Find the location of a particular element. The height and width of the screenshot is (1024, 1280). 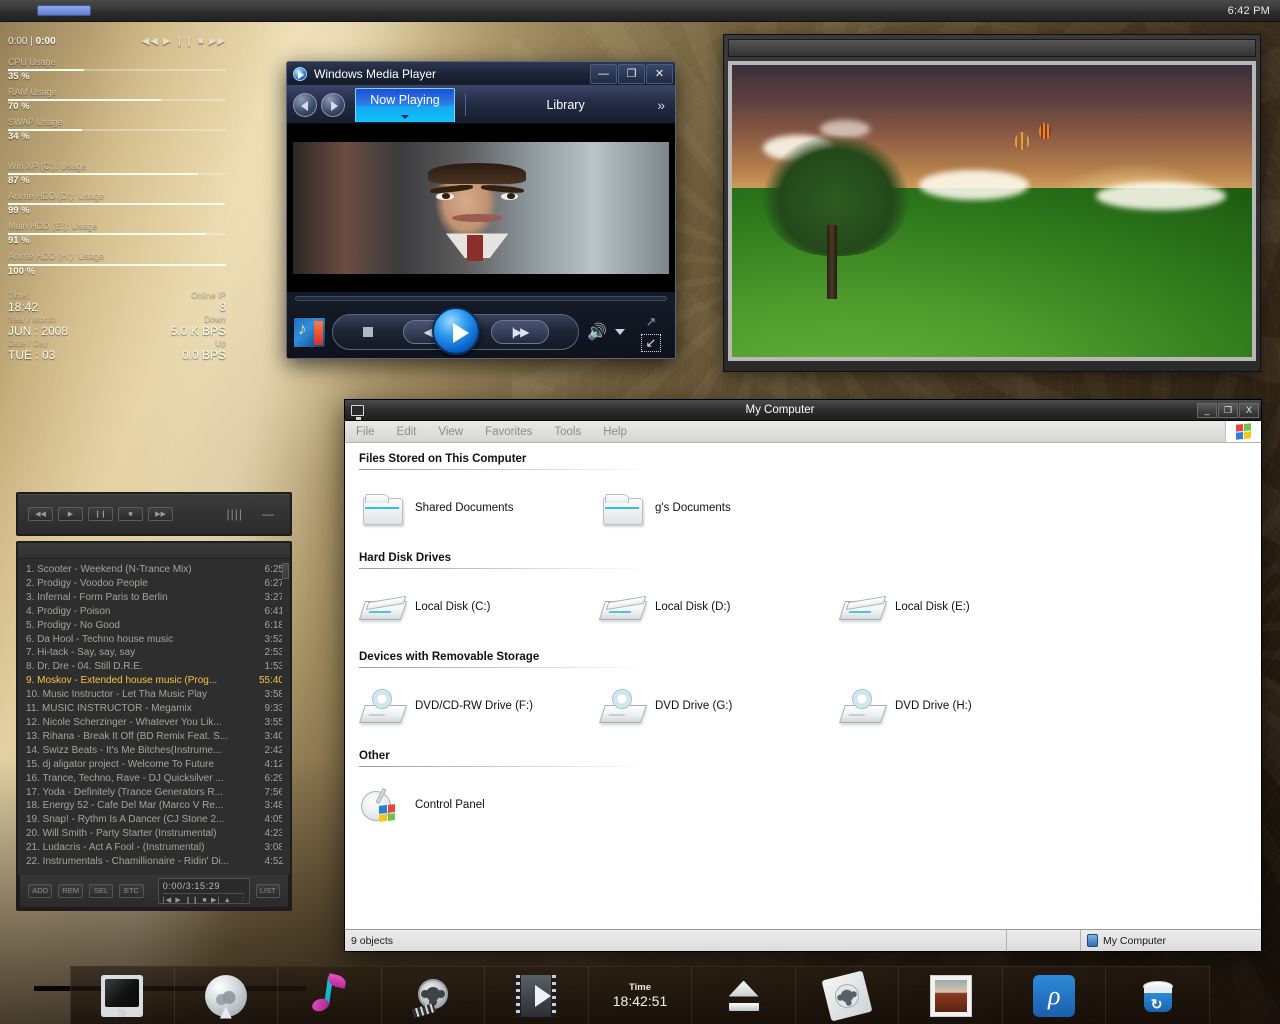

list-item: Control Panel is located at coordinates (479, 805).